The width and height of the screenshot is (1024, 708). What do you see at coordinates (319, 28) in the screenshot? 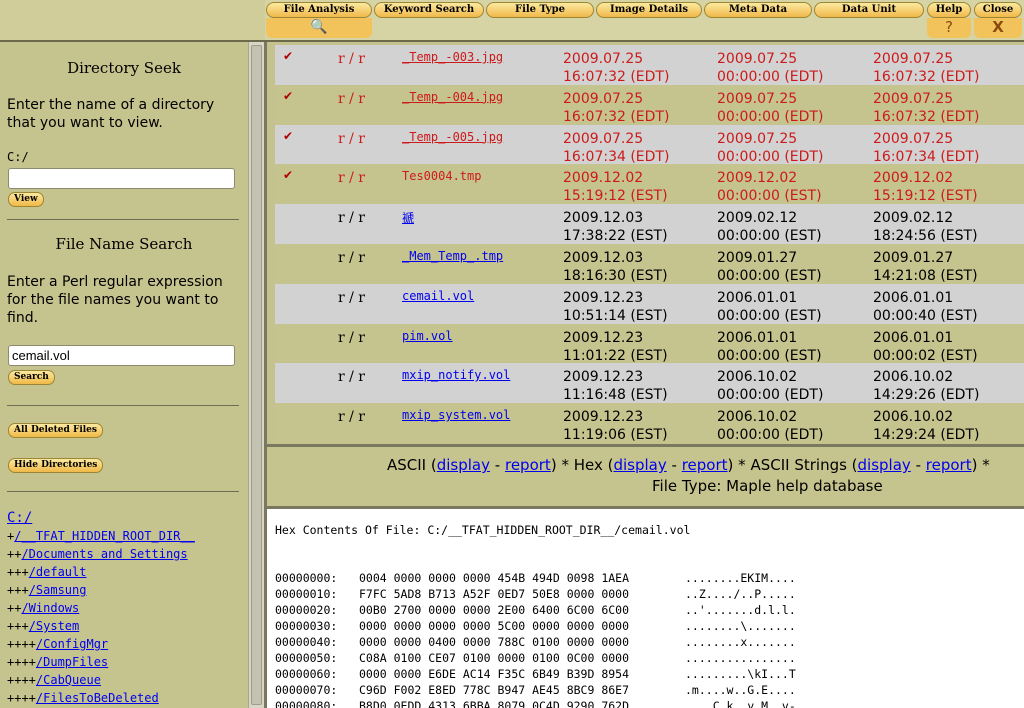
I see `magnifier-icon: 🔍` at bounding box center [319, 28].